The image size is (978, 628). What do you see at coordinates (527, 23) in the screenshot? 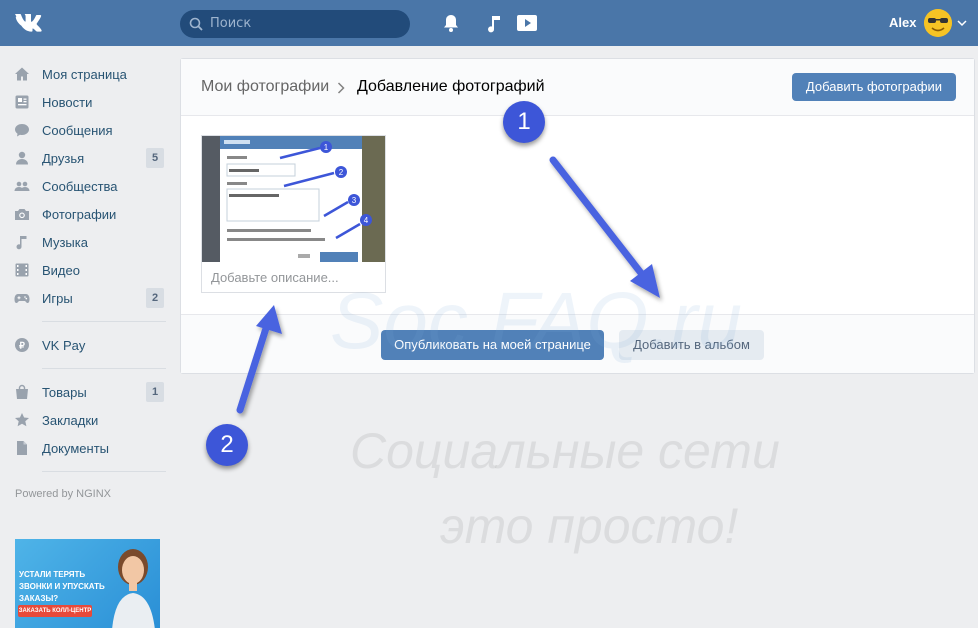
I see `play-icon` at bounding box center [527, 23].